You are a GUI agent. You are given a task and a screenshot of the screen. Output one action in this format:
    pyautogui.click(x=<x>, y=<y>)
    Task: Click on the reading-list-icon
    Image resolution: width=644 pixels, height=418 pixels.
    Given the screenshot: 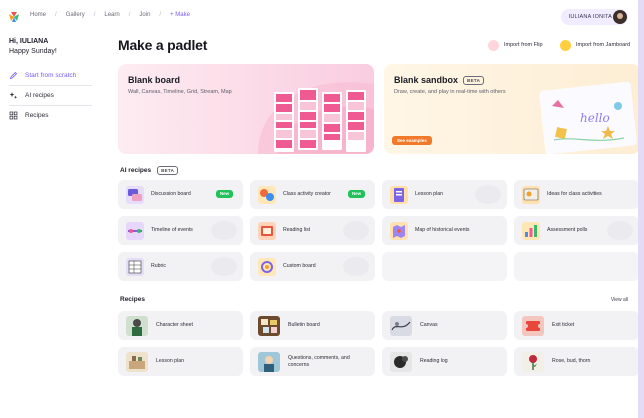 What is the action you would take?
    pyautogui.click(x=267, y=230)
    